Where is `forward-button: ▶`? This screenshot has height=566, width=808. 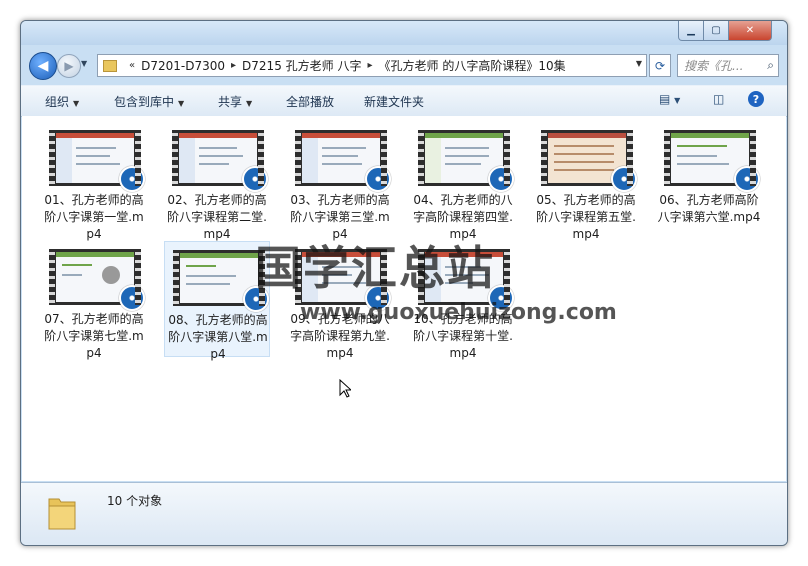
forward-button: ▶ is located at coordinates (69, 66).